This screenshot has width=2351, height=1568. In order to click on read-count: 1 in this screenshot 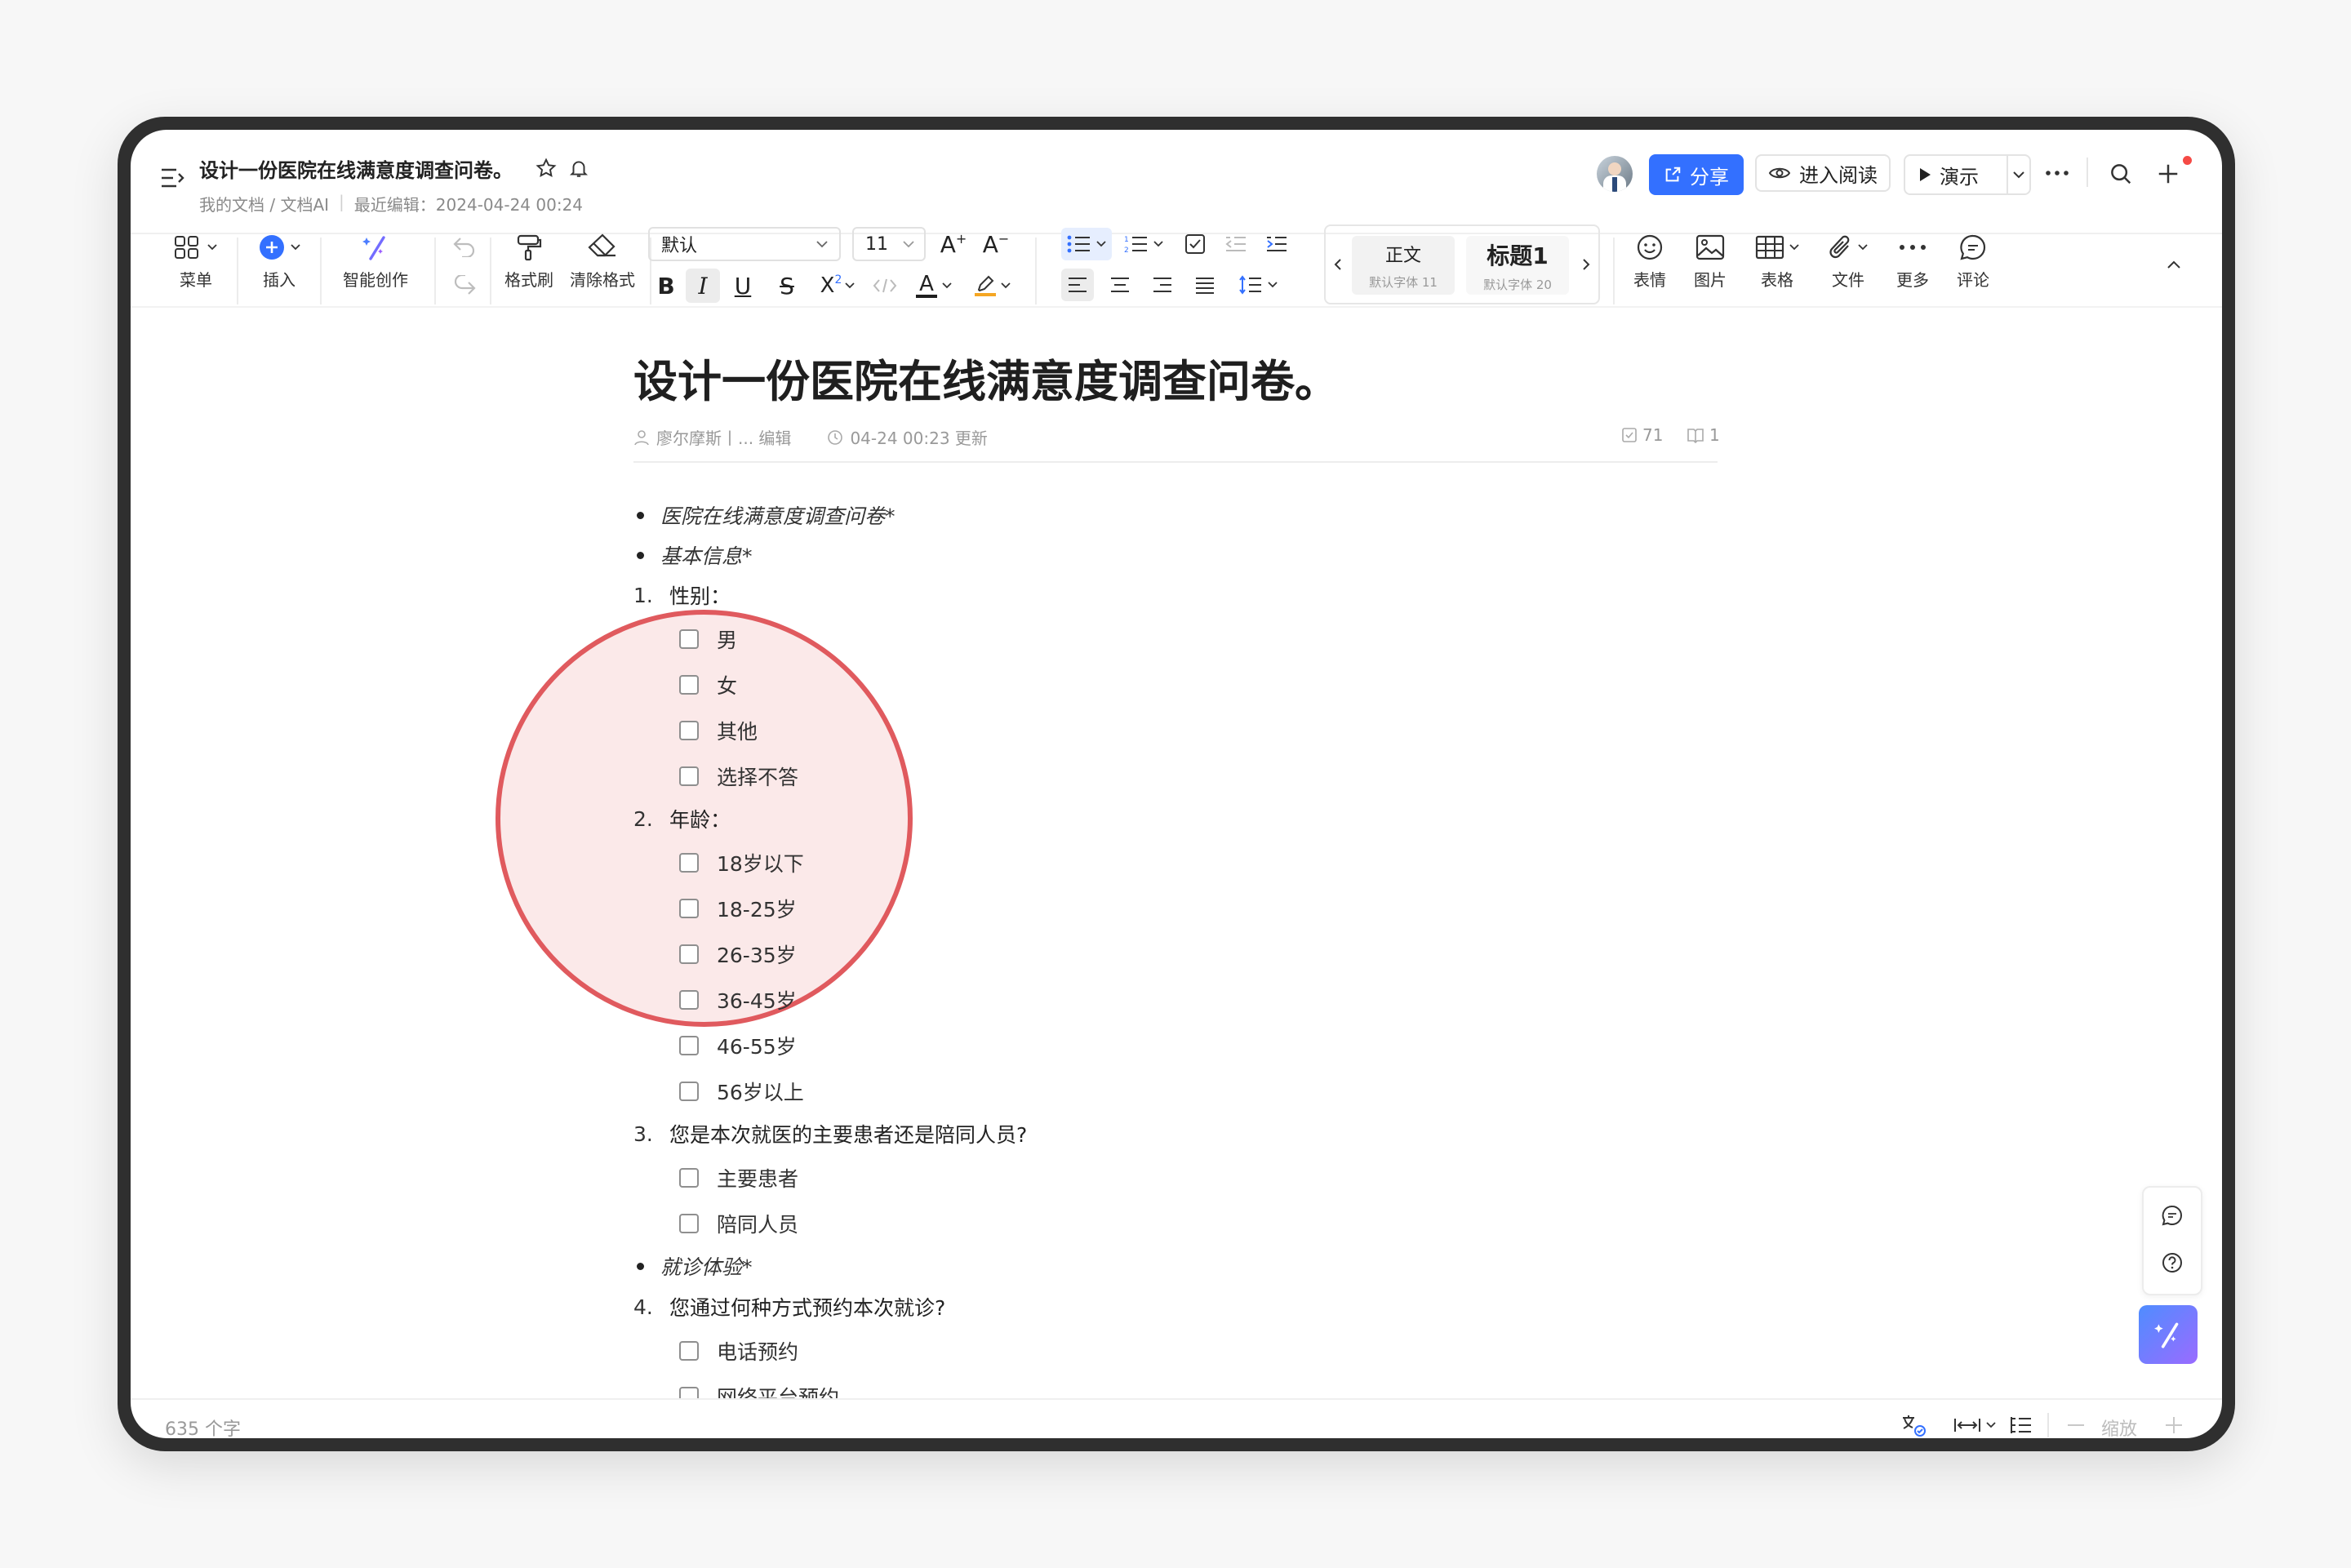, I will do `click(1714, 435)`.